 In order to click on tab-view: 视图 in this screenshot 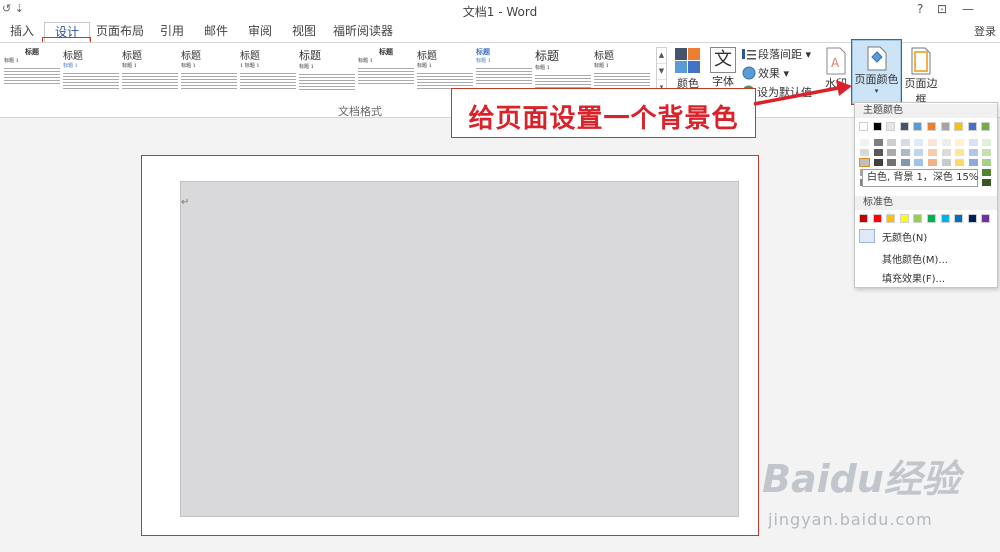, I will do `click(304, 32)`.